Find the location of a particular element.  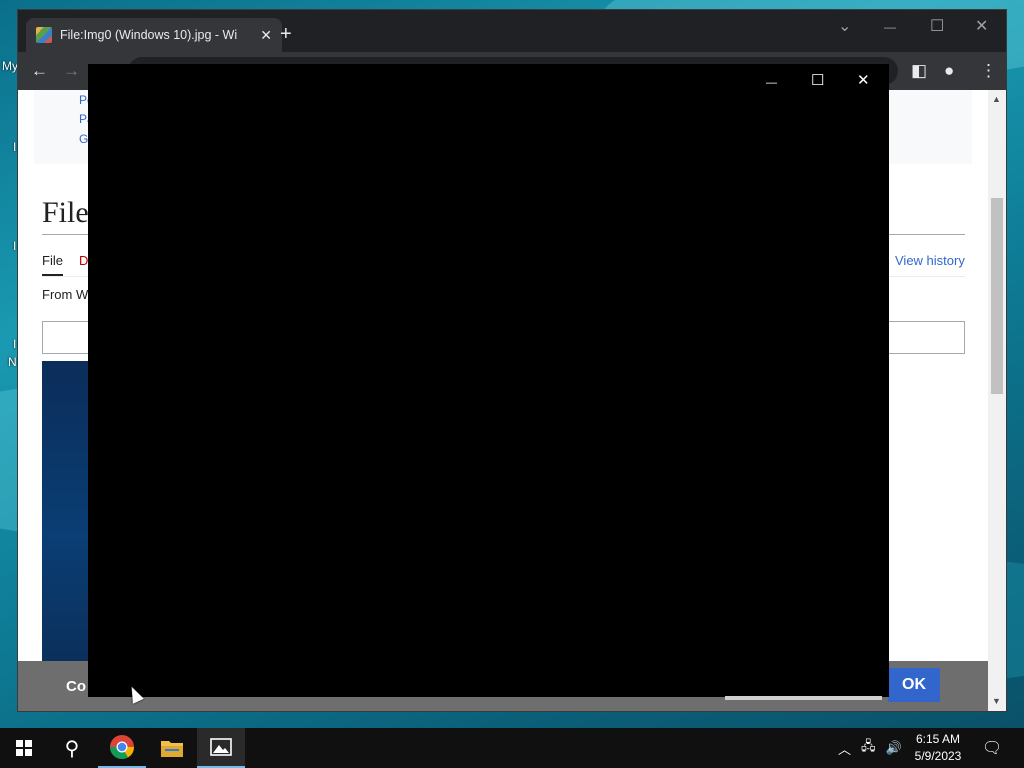

close-button: ✕ is located at coordinates (981, 26).